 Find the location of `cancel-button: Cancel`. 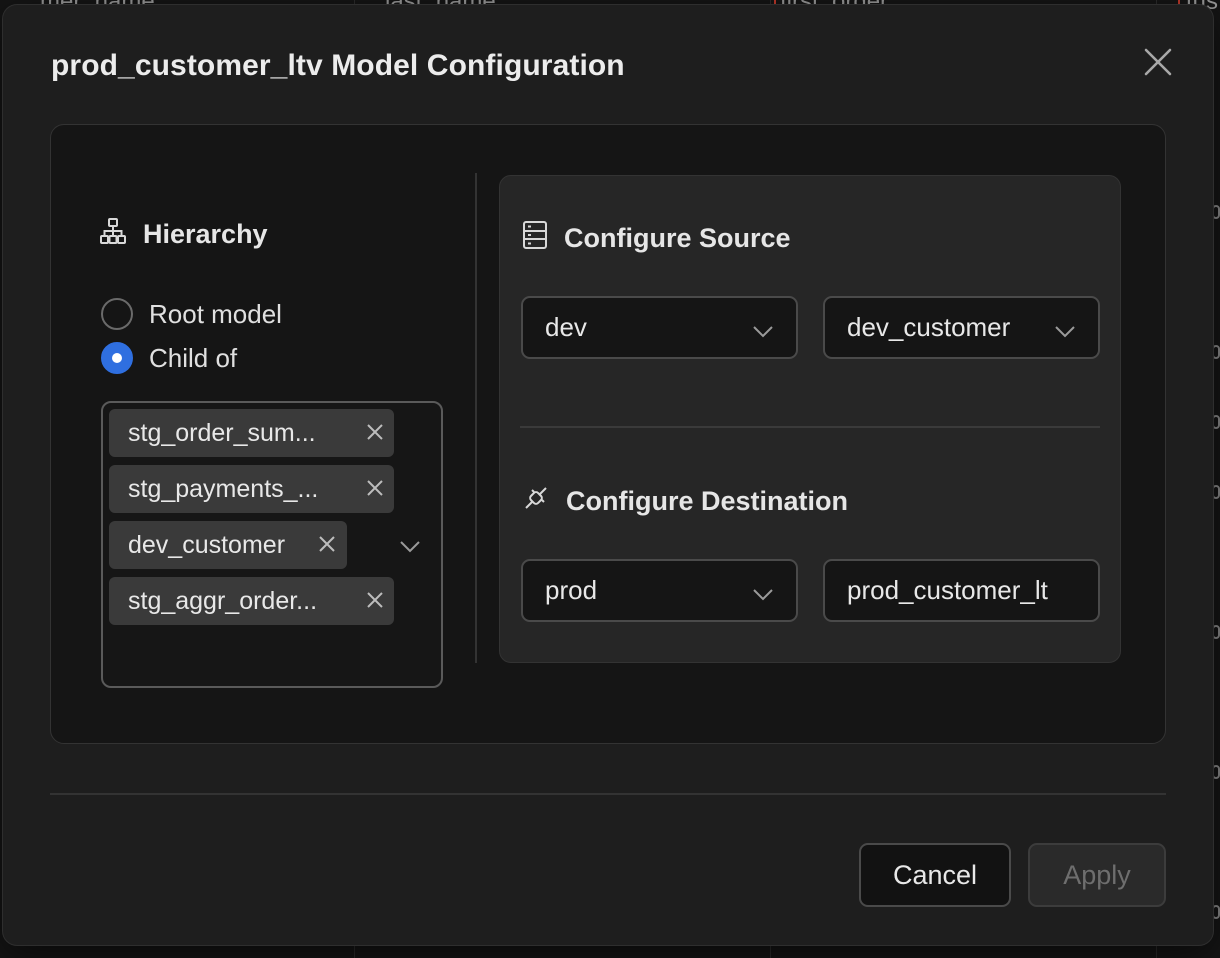

cancel-button: Cancel is located at coordinates (935, 875).